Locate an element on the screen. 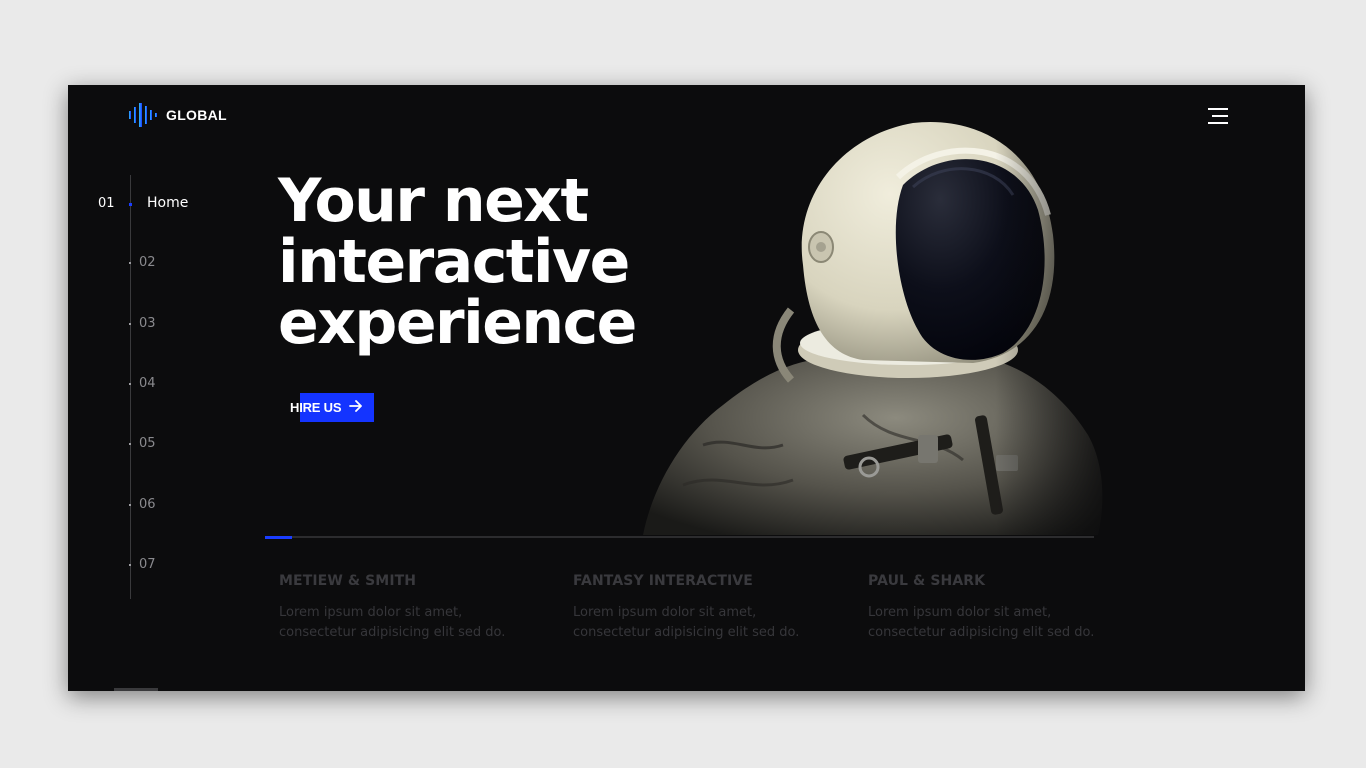 The width and height of the screenshot is (1366, 768). arrow-right-icon is located at coordinates (356, 408).